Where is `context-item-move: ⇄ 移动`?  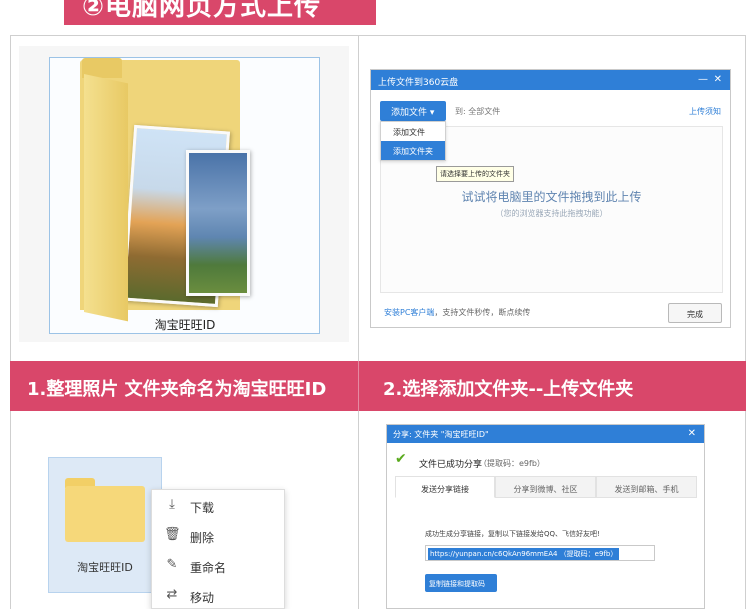
context-item-move: ⇄ 移动 is located at coordinates (218, 594).